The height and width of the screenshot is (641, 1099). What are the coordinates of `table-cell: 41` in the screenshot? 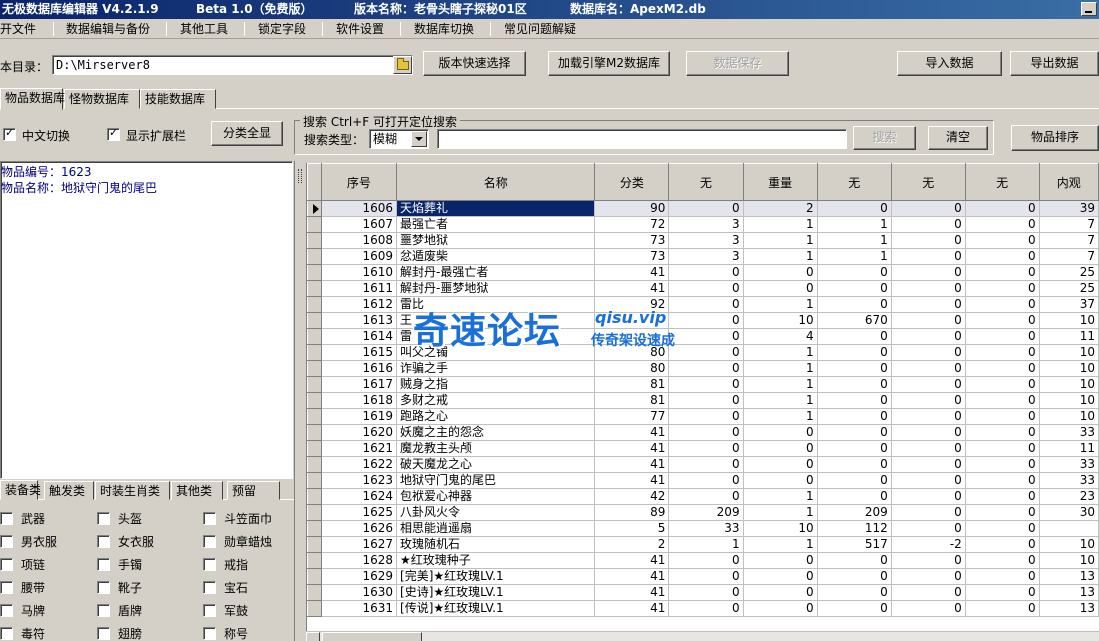 It's located at (632, 480).